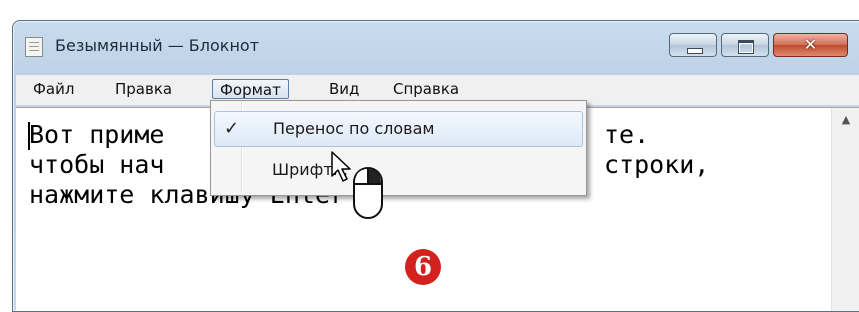  What do you see at coordinates (97, 134) in the screenshot?
I see `text-line: Вот приме` at bounding box center [97, 134].